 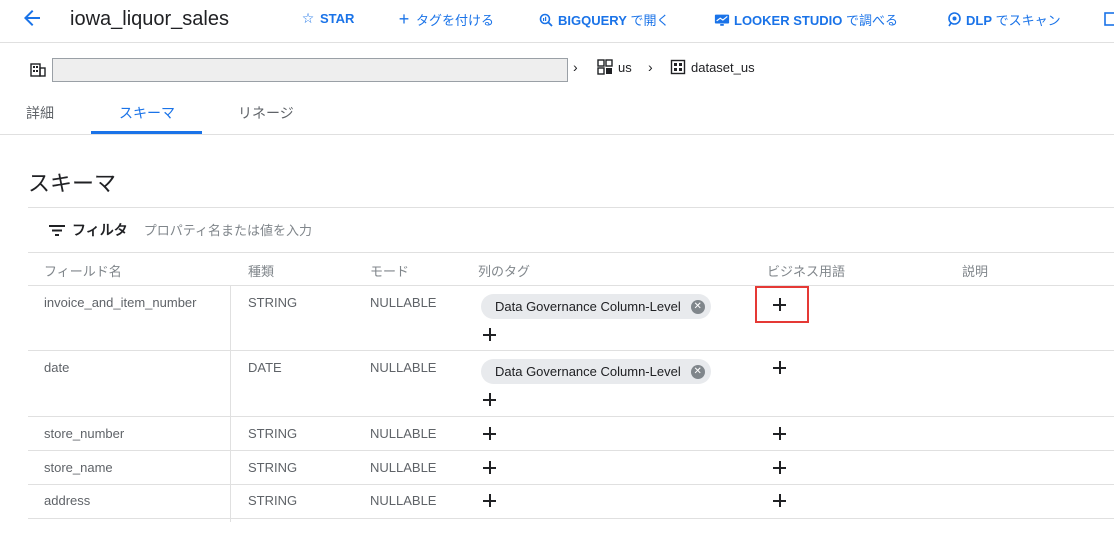 I want to click on filter-input, so click(x=253, y=230).